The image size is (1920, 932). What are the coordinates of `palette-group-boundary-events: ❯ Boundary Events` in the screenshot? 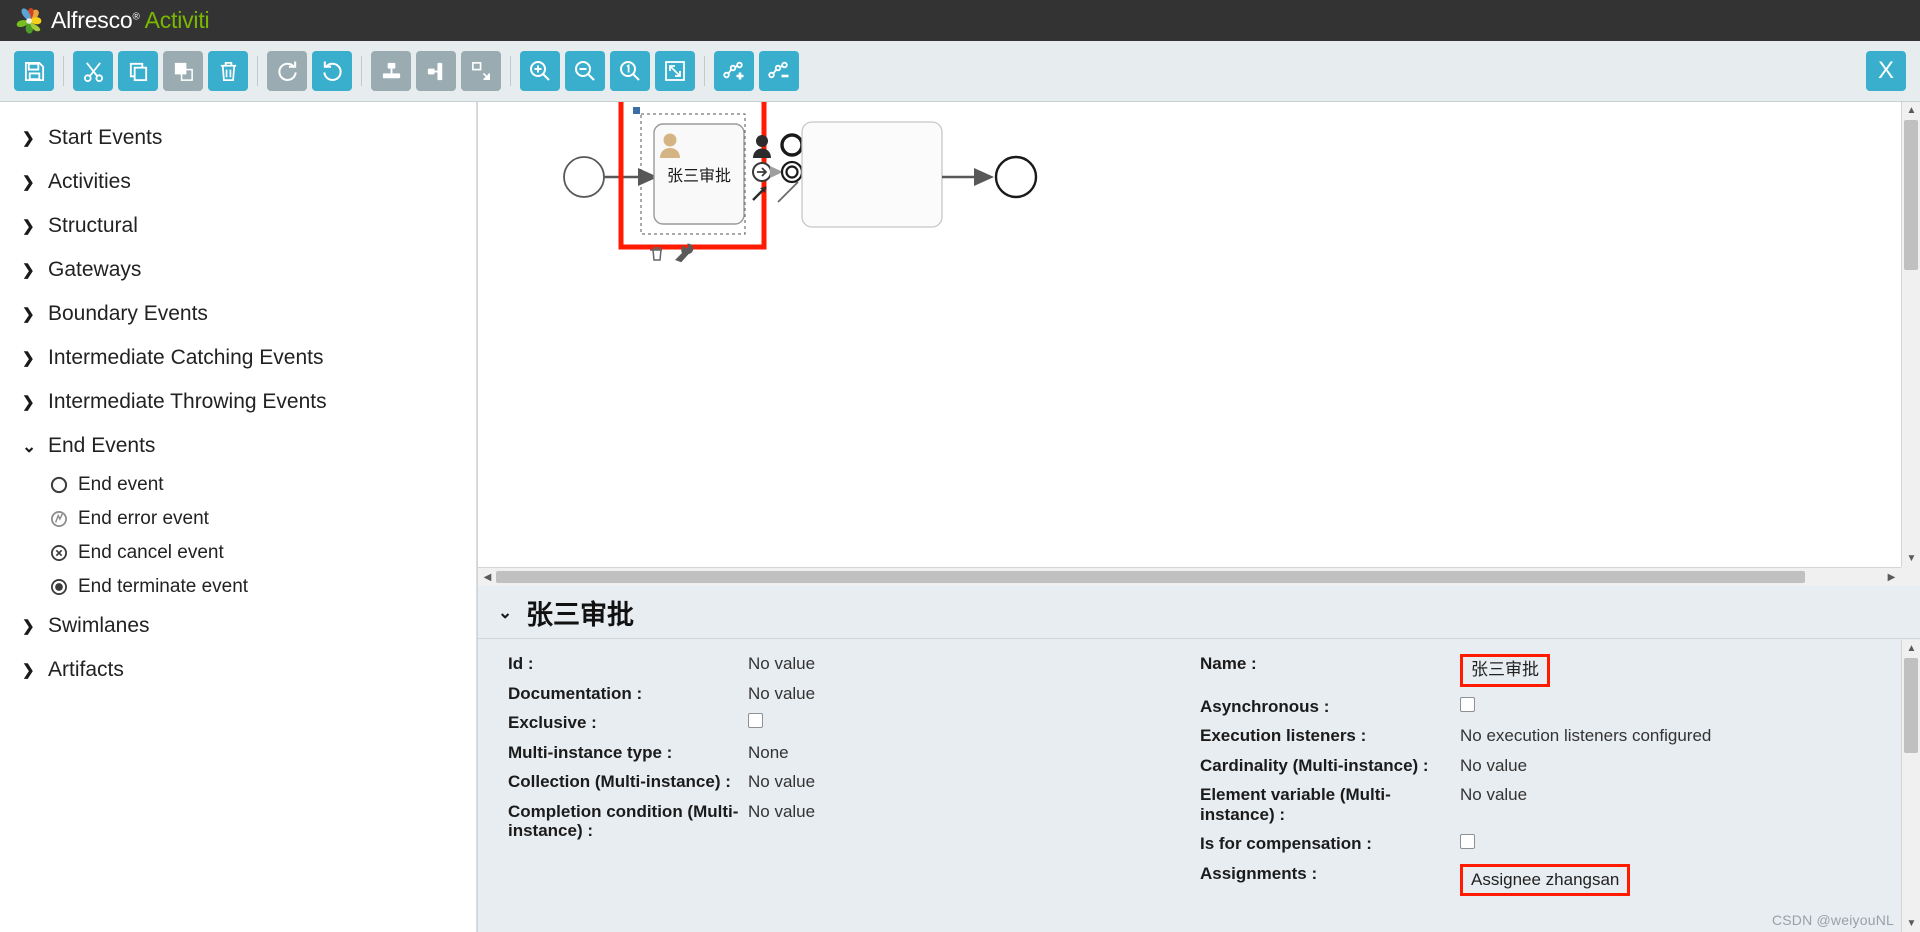 It's located at (238, 314).